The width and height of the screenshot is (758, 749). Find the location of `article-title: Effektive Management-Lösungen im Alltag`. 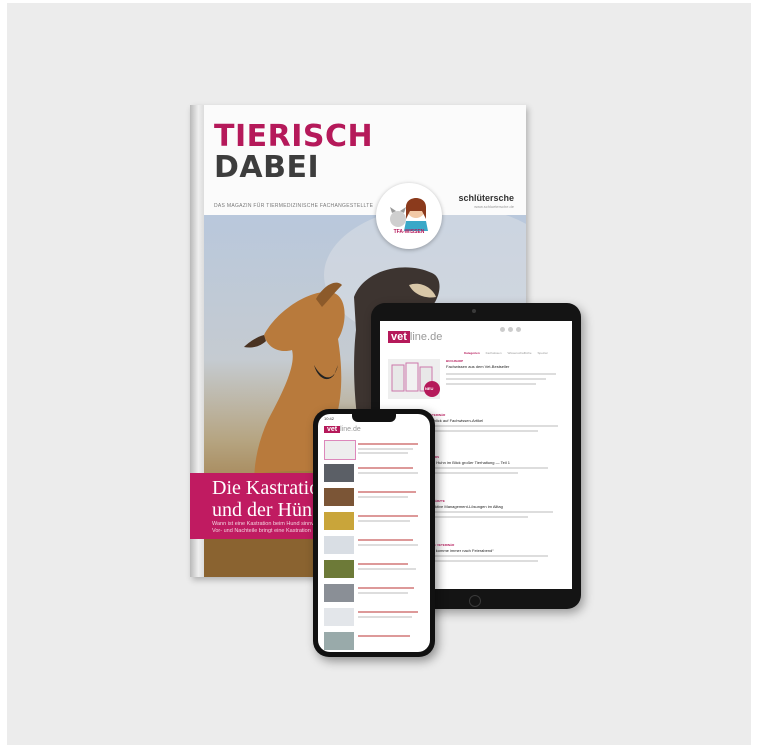

article-title: Effektive Management-Lösungen im Alltag is located at coordinates (465, 506).